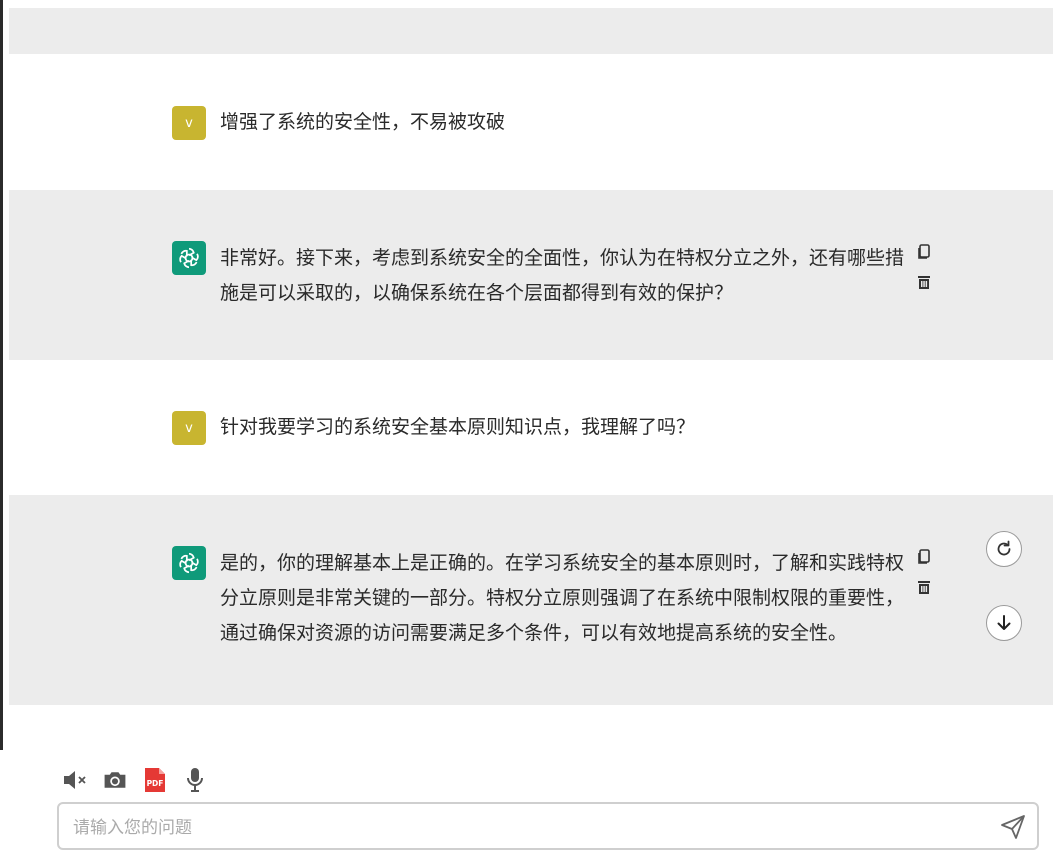  I want to click on scroll-down-button, so click(1004, 623).